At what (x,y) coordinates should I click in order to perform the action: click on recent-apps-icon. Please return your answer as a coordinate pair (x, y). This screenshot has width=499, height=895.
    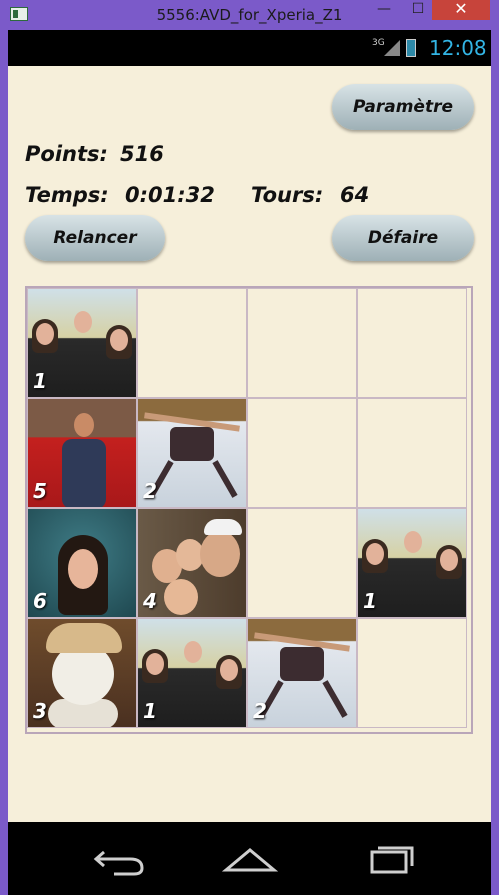
    Looking at the image, I should click on (388, 859).